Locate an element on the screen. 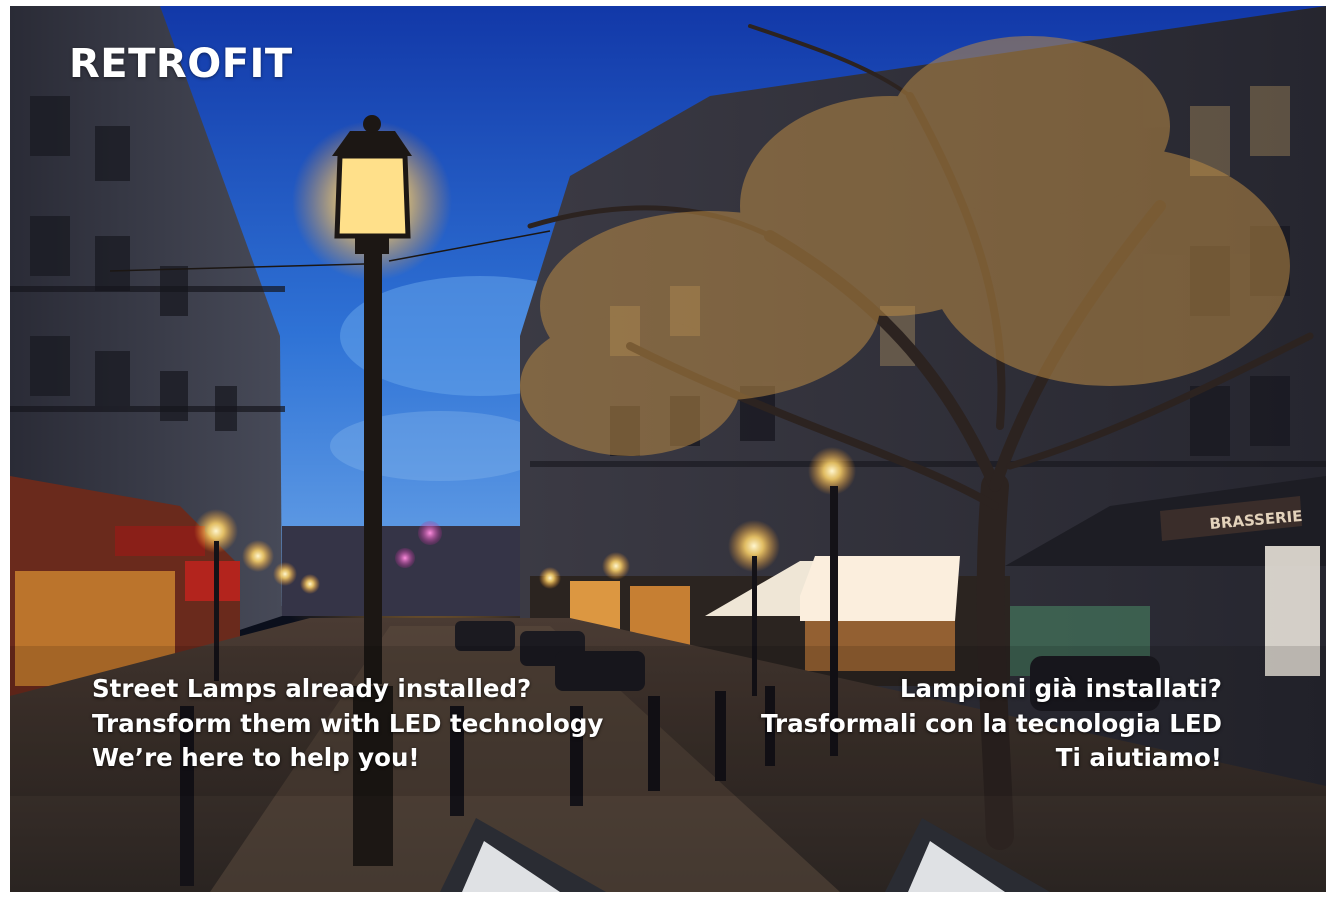 This screenshot has width=1326, height=897. caption-it-line-1: Lampioni già installati? is located at coordinates (1060, 688).